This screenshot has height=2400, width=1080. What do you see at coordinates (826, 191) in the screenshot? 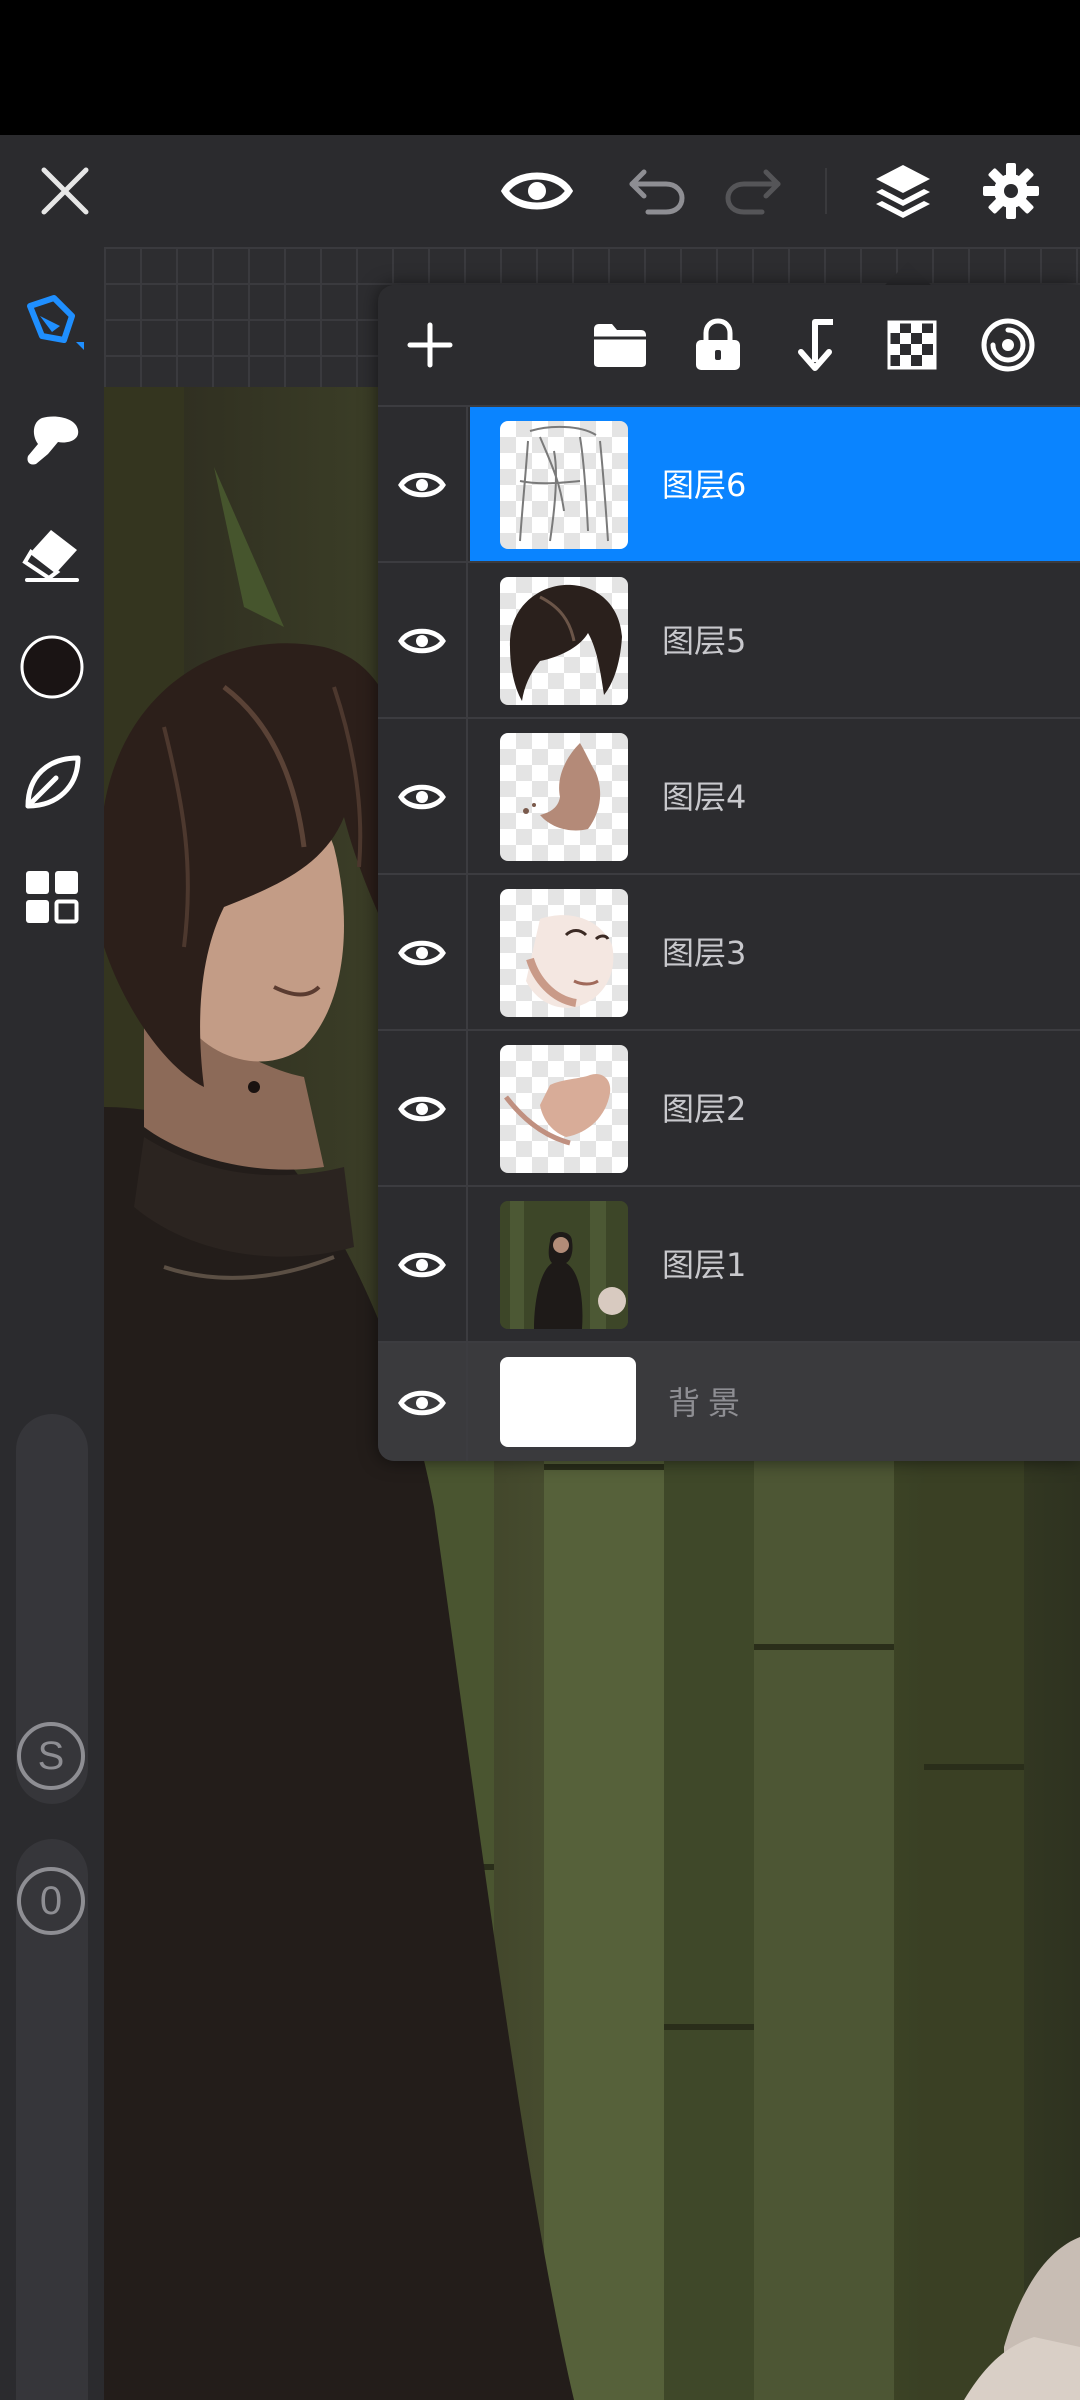
I see `toolbar-divider` at bounding box center [826, 191].